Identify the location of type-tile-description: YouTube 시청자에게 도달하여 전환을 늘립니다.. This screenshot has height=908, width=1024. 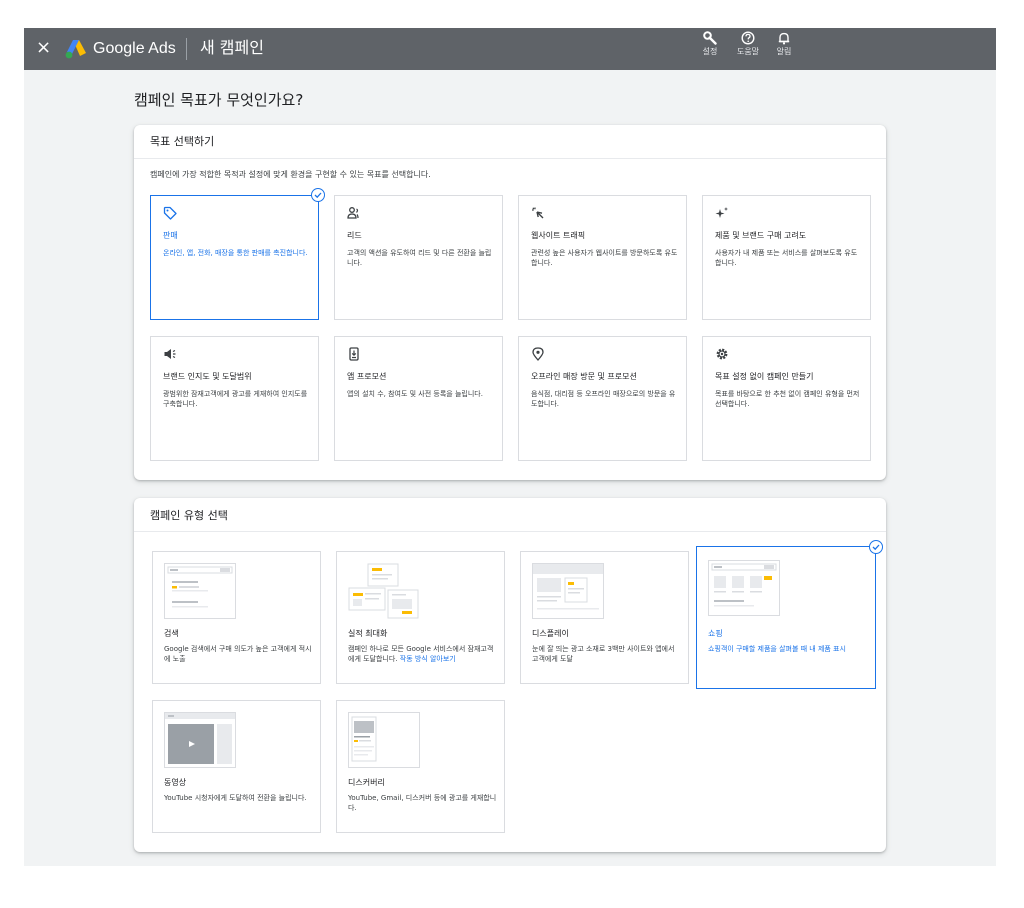
(235, 798).